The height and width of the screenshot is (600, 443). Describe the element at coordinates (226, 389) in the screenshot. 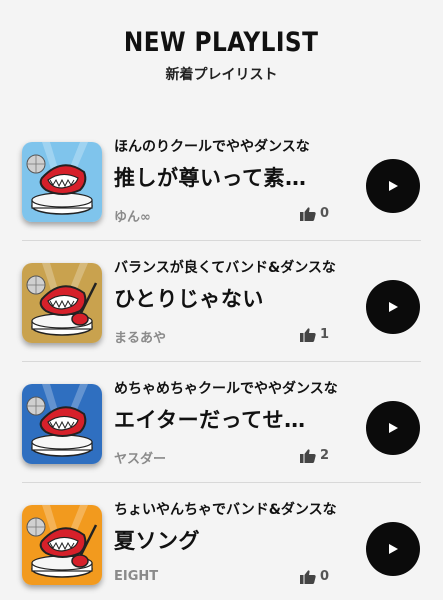

I see `playlist-description: めちゃめちゃクールでややダンスな` at that location.